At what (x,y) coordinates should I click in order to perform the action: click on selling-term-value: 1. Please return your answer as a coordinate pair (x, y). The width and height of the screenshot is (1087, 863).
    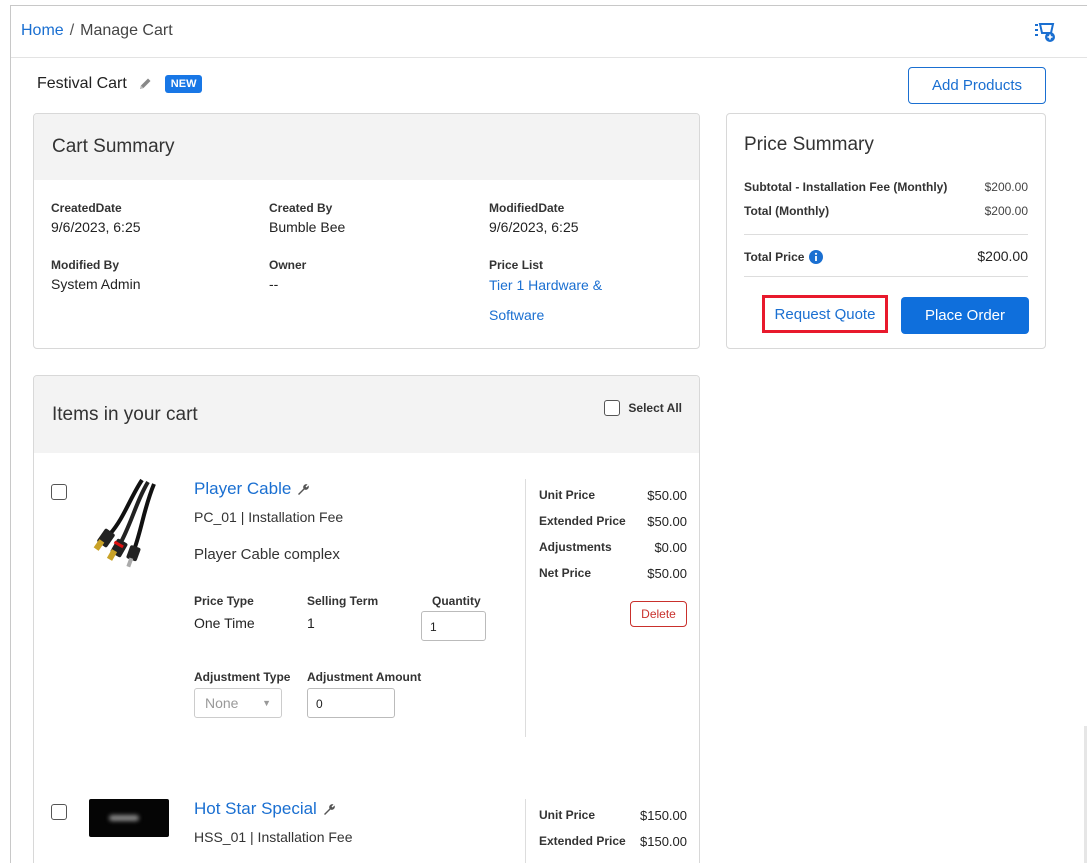
    Looking at the image, I should click on (311, 623).